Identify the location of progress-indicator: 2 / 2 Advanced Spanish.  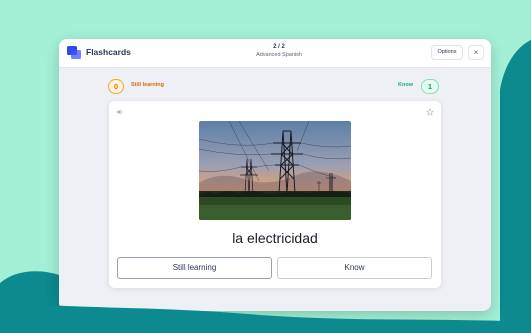
(279, 51).